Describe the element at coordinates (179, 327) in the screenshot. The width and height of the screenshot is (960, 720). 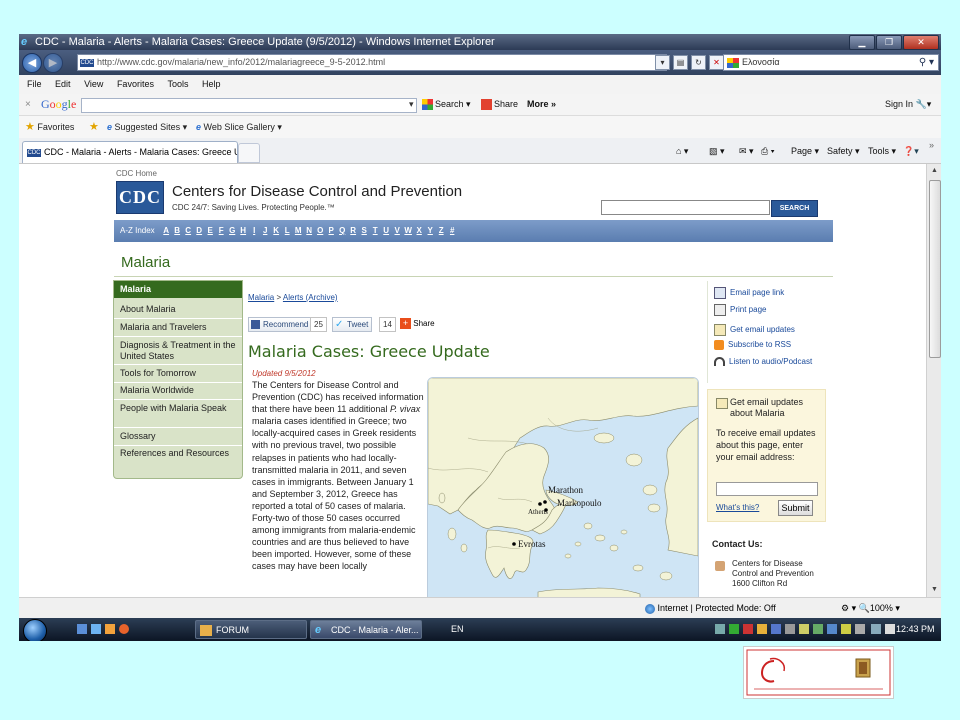
I see `left-nav-item-malaria-travelers: Malaria and Travelers` at that location.